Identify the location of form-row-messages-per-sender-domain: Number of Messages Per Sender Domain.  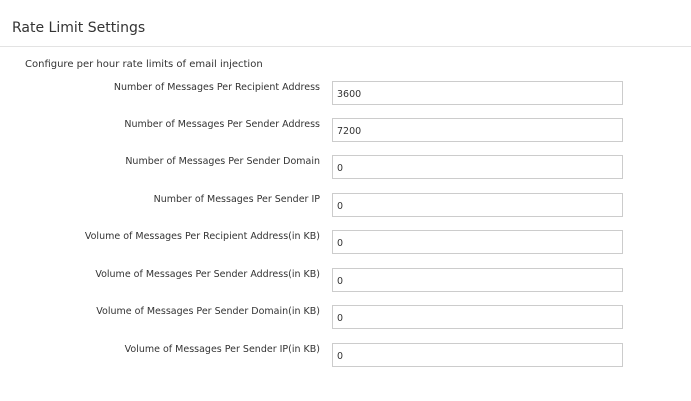
(345, 168).